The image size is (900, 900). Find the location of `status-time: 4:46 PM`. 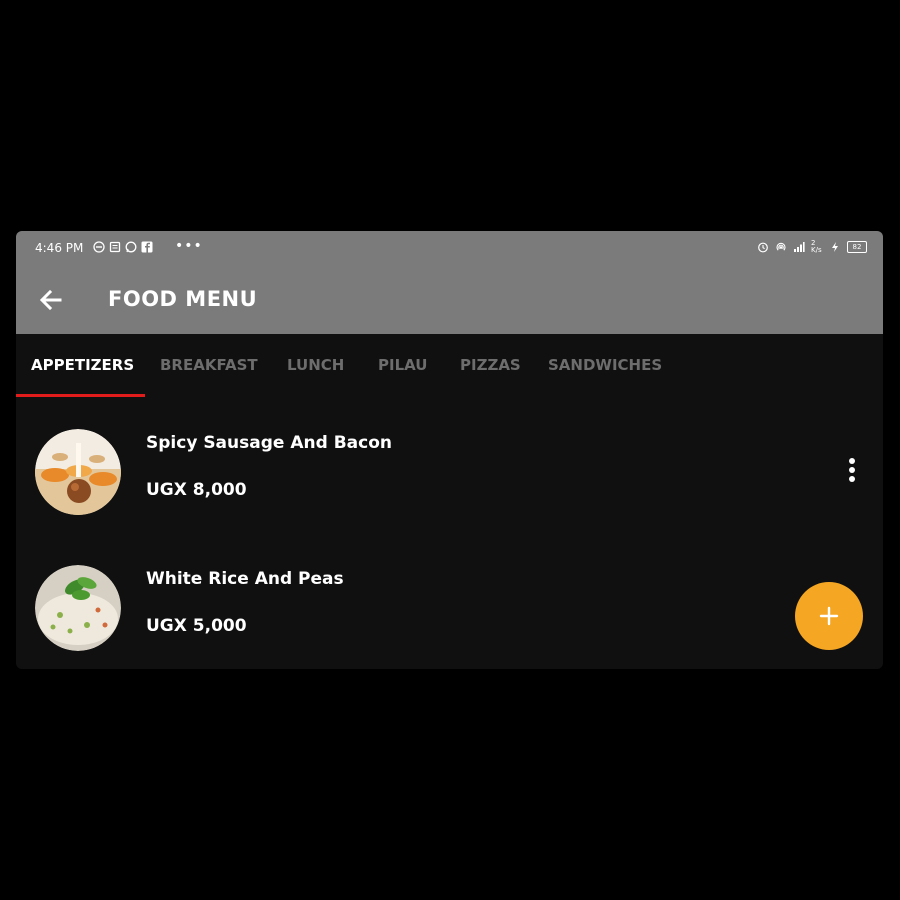

status-time: 4:46 PM is located at coordinates (59, 248).